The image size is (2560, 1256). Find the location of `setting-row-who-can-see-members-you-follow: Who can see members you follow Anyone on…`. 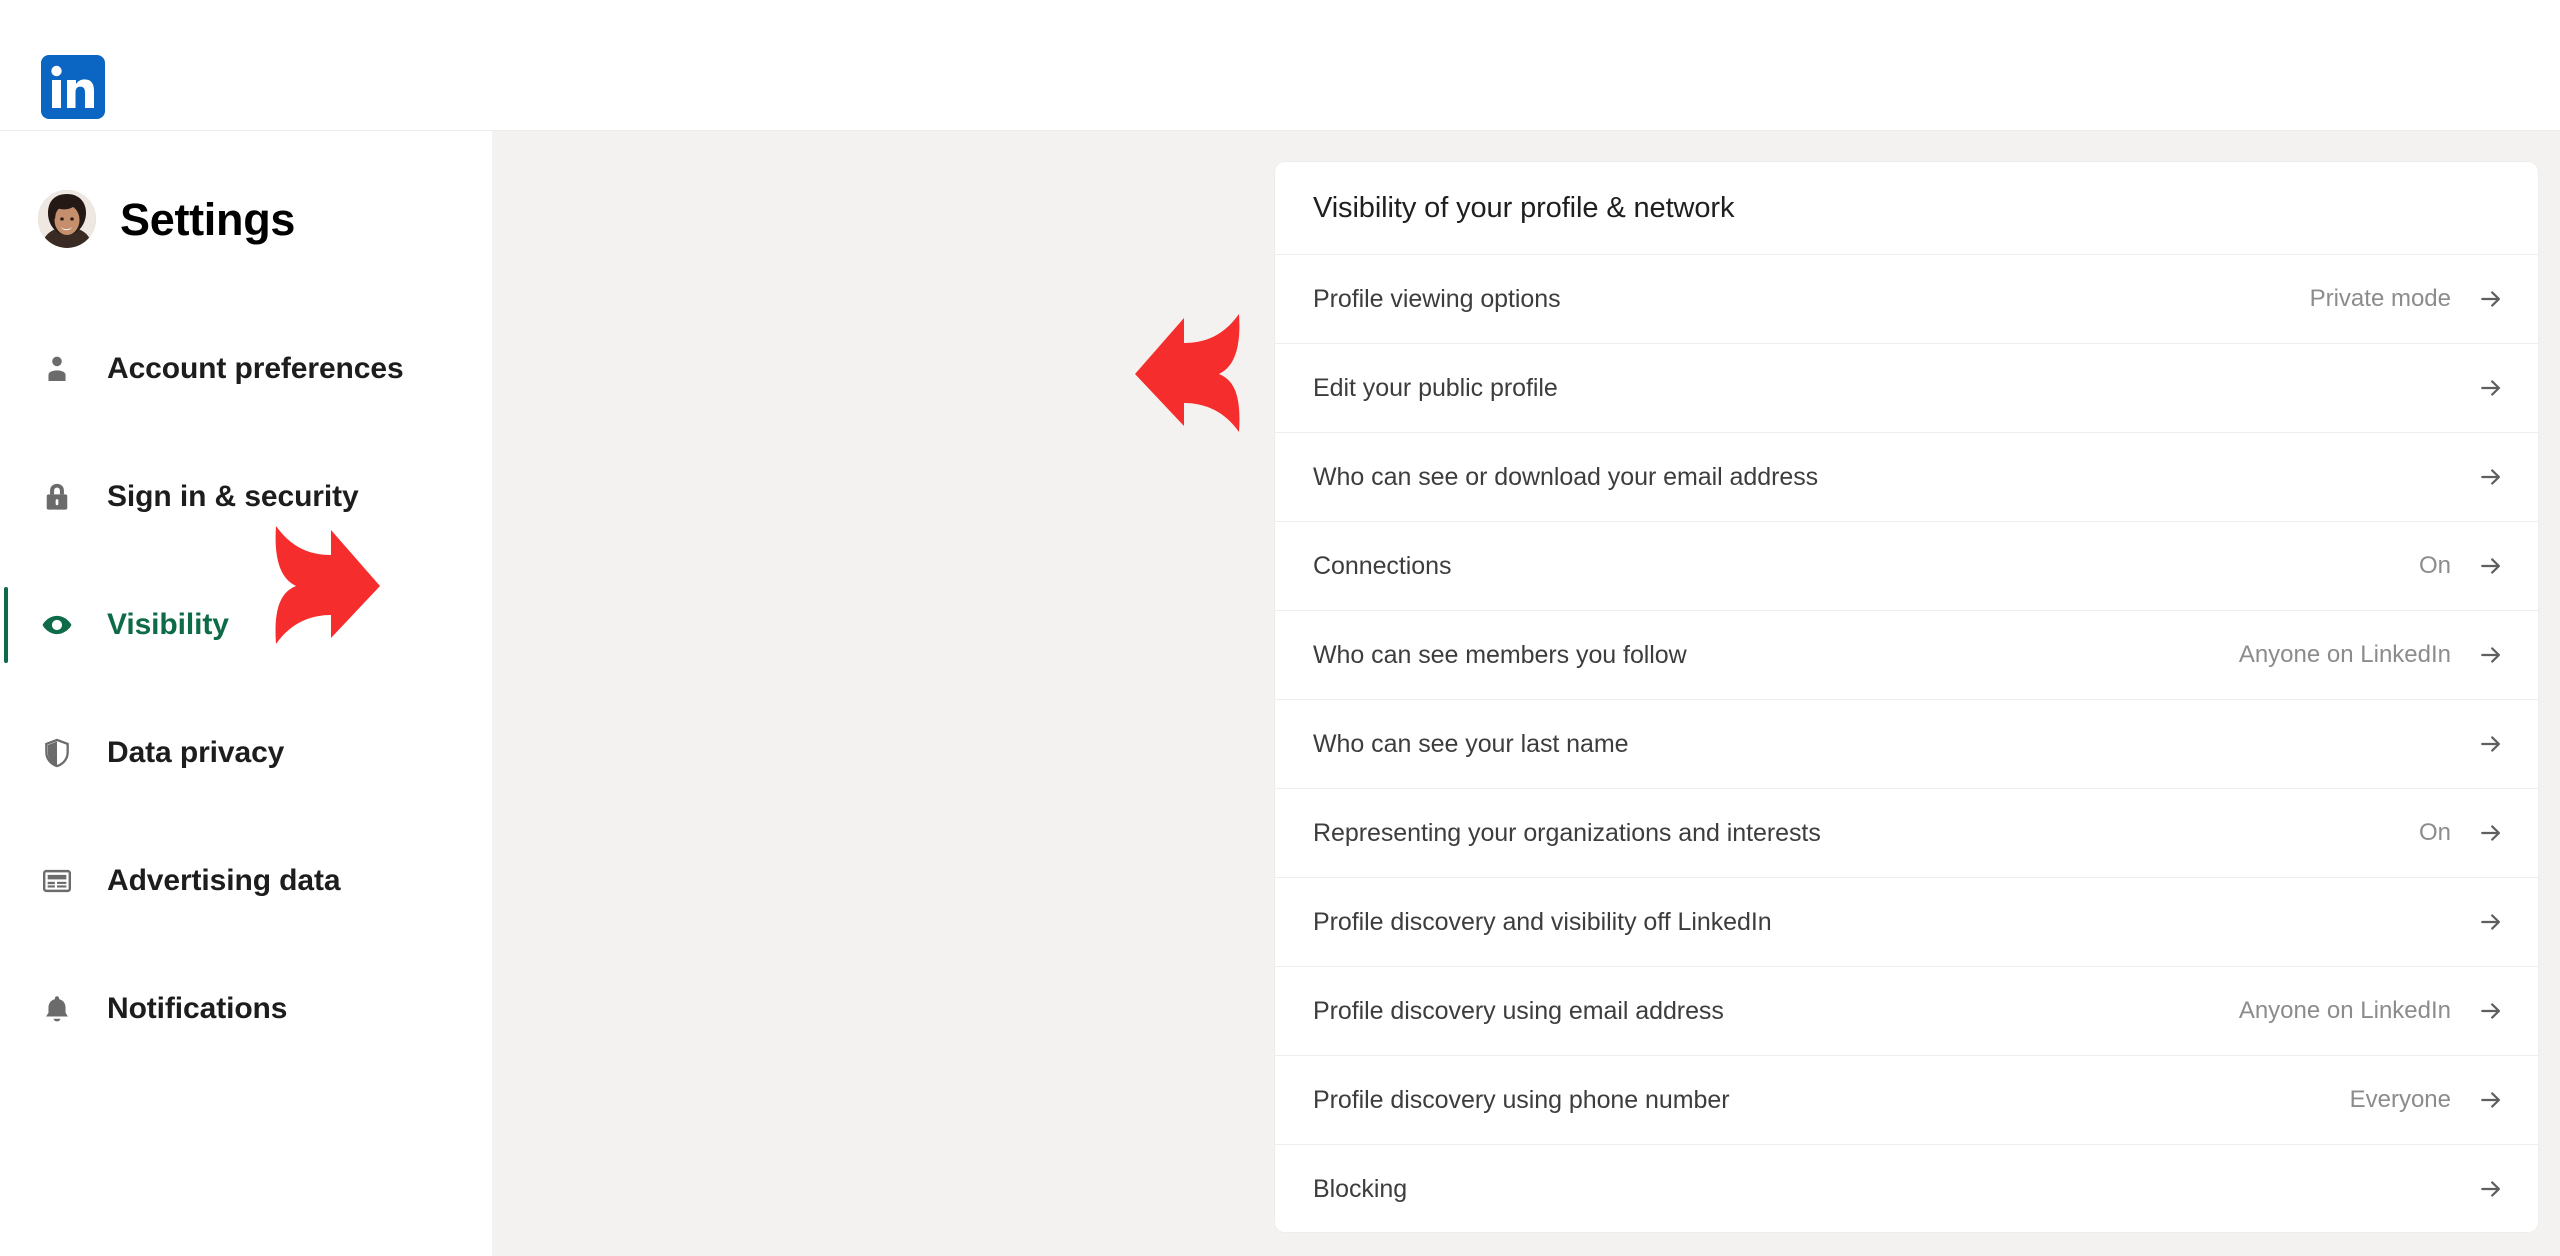

setting-row-who-can-see-members-you-follow: Who can see members you follow Anyone on… is located at coordinates (1906, 654).